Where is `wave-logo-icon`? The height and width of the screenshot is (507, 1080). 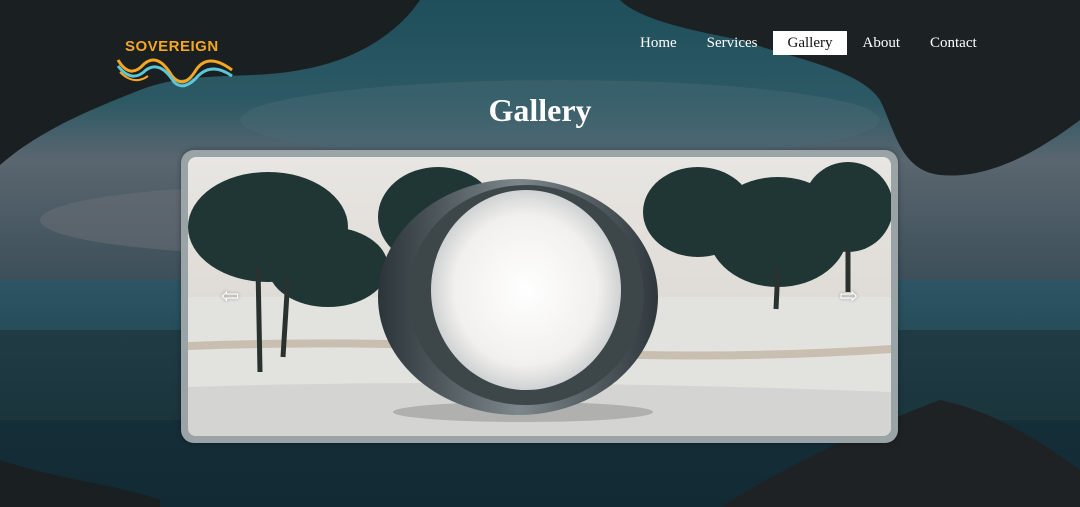 wave-logo-icon is located at coordinates (174, 73).